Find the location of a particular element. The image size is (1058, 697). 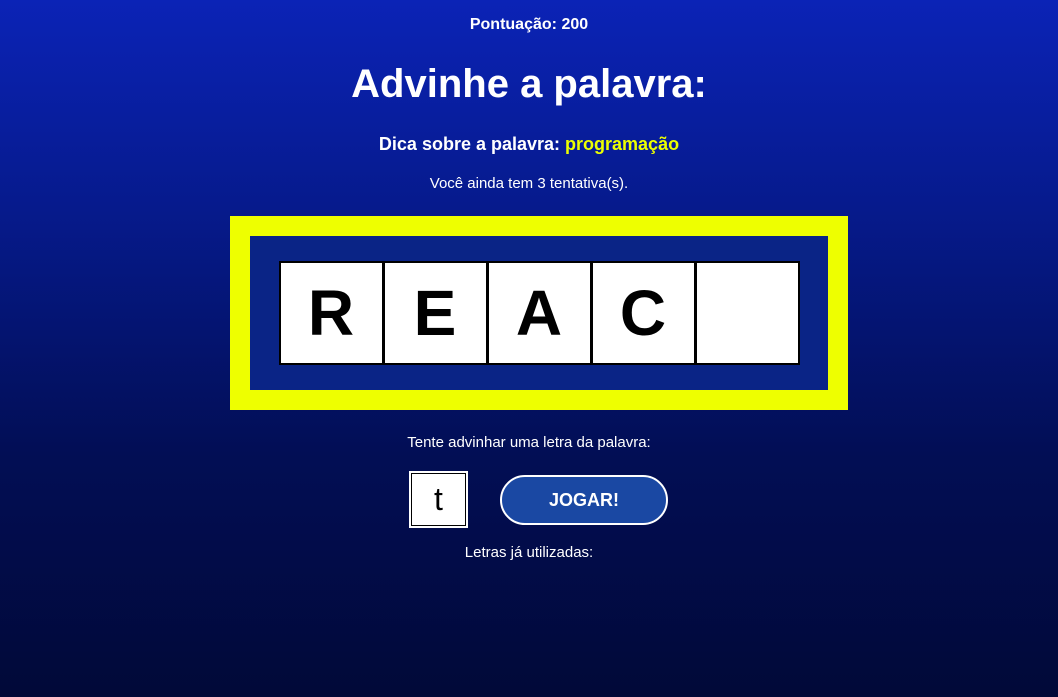

letter-tile-3: A is located at coordinates (539, 313).